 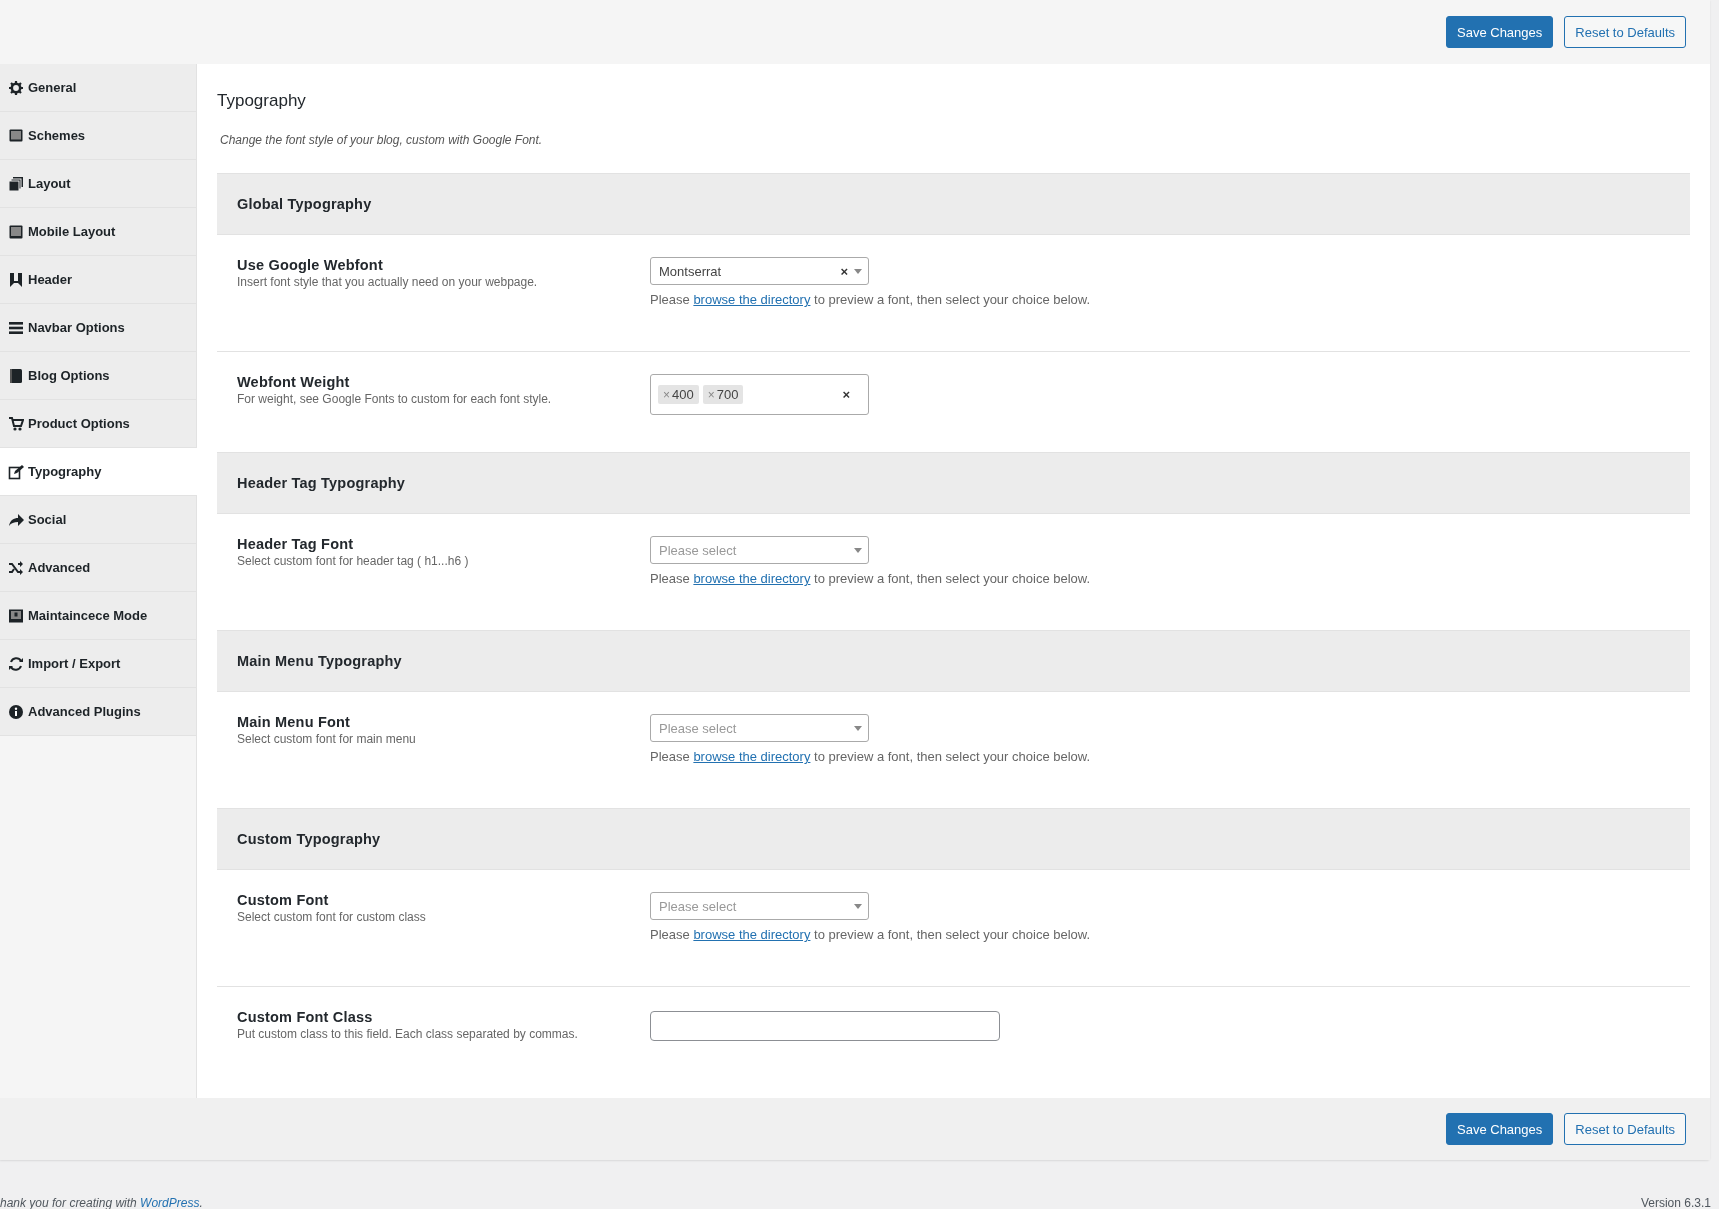 I want to click on sidebar-item: Blog Options, so click(x=98, y=376).